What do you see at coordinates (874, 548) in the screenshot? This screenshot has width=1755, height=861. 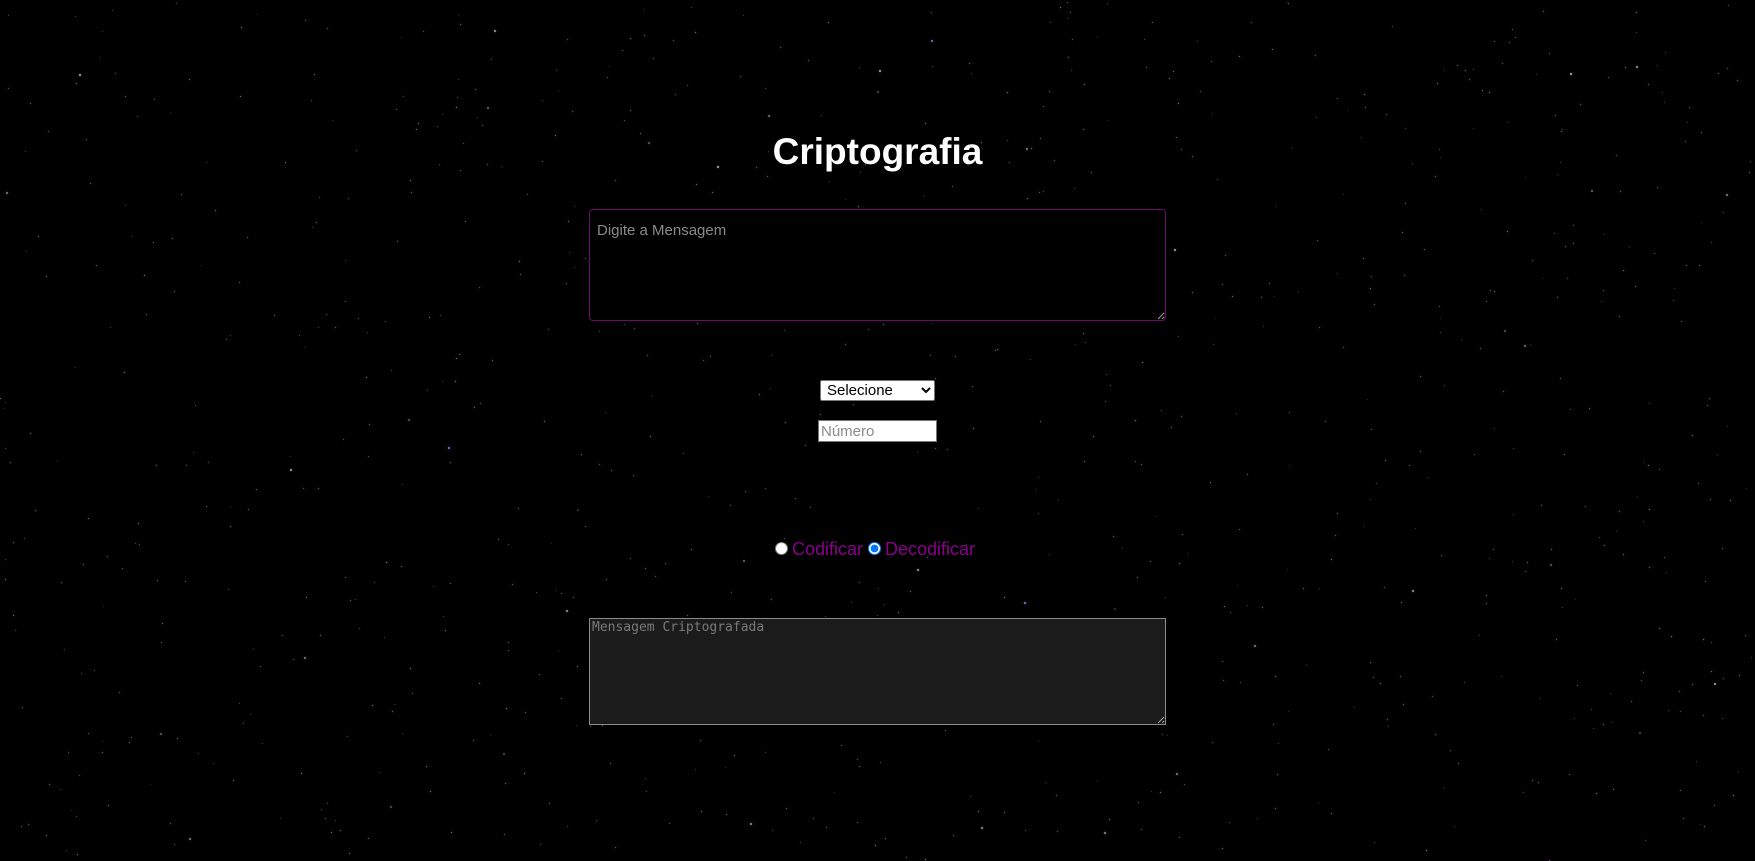 I see `decode-radio` at bounding box center [874, 548].